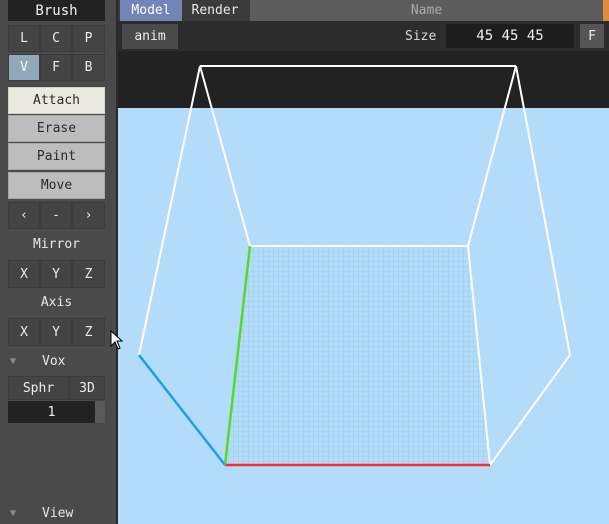 This screenshot has width=609, height=524. What do you see at coordinates (88, 215) in the screenshot?
I see `next-button: ›` at bounding box center [88, 215].